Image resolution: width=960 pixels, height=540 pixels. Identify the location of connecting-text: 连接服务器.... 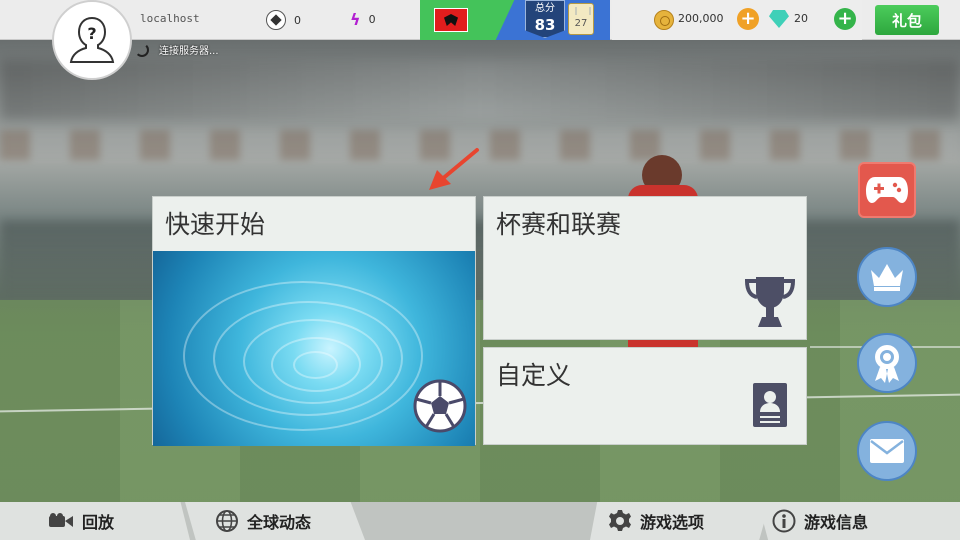
(189, 51).